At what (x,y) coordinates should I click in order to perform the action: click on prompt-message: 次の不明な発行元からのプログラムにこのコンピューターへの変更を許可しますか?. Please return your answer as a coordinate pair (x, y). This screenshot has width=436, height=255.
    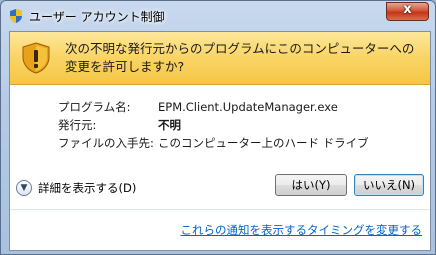
    Looking at the image, I should click on (240, 57).